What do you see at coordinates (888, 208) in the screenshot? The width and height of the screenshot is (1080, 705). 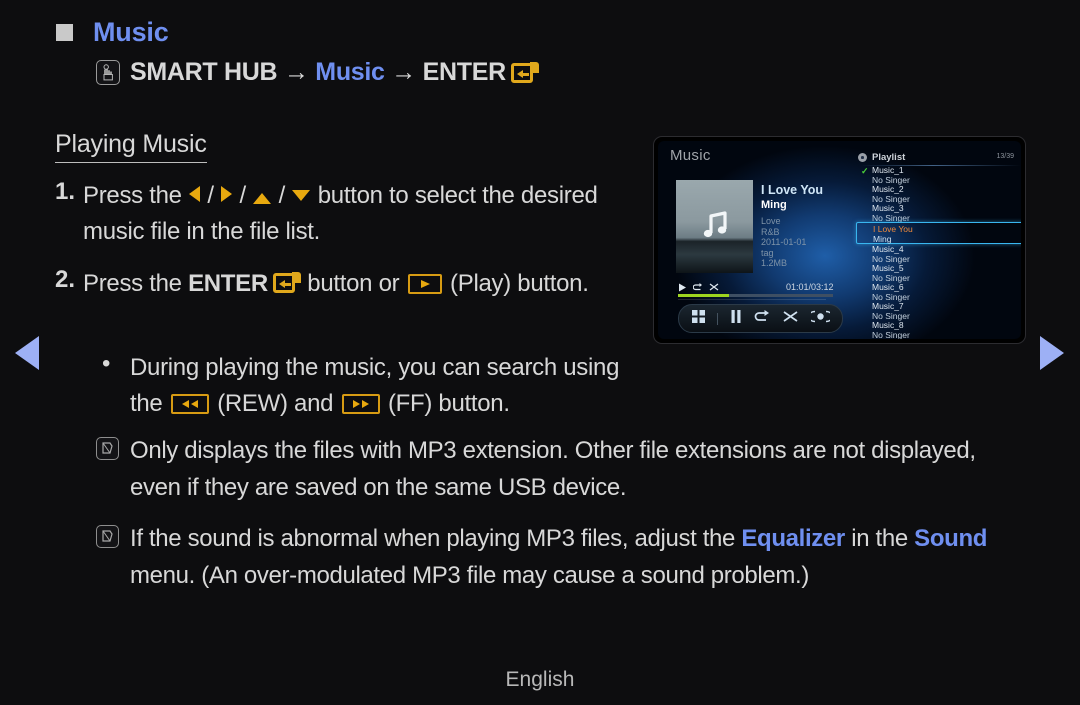 I see `playlist-item-name: Music_3` at bounding box center [888, 208].